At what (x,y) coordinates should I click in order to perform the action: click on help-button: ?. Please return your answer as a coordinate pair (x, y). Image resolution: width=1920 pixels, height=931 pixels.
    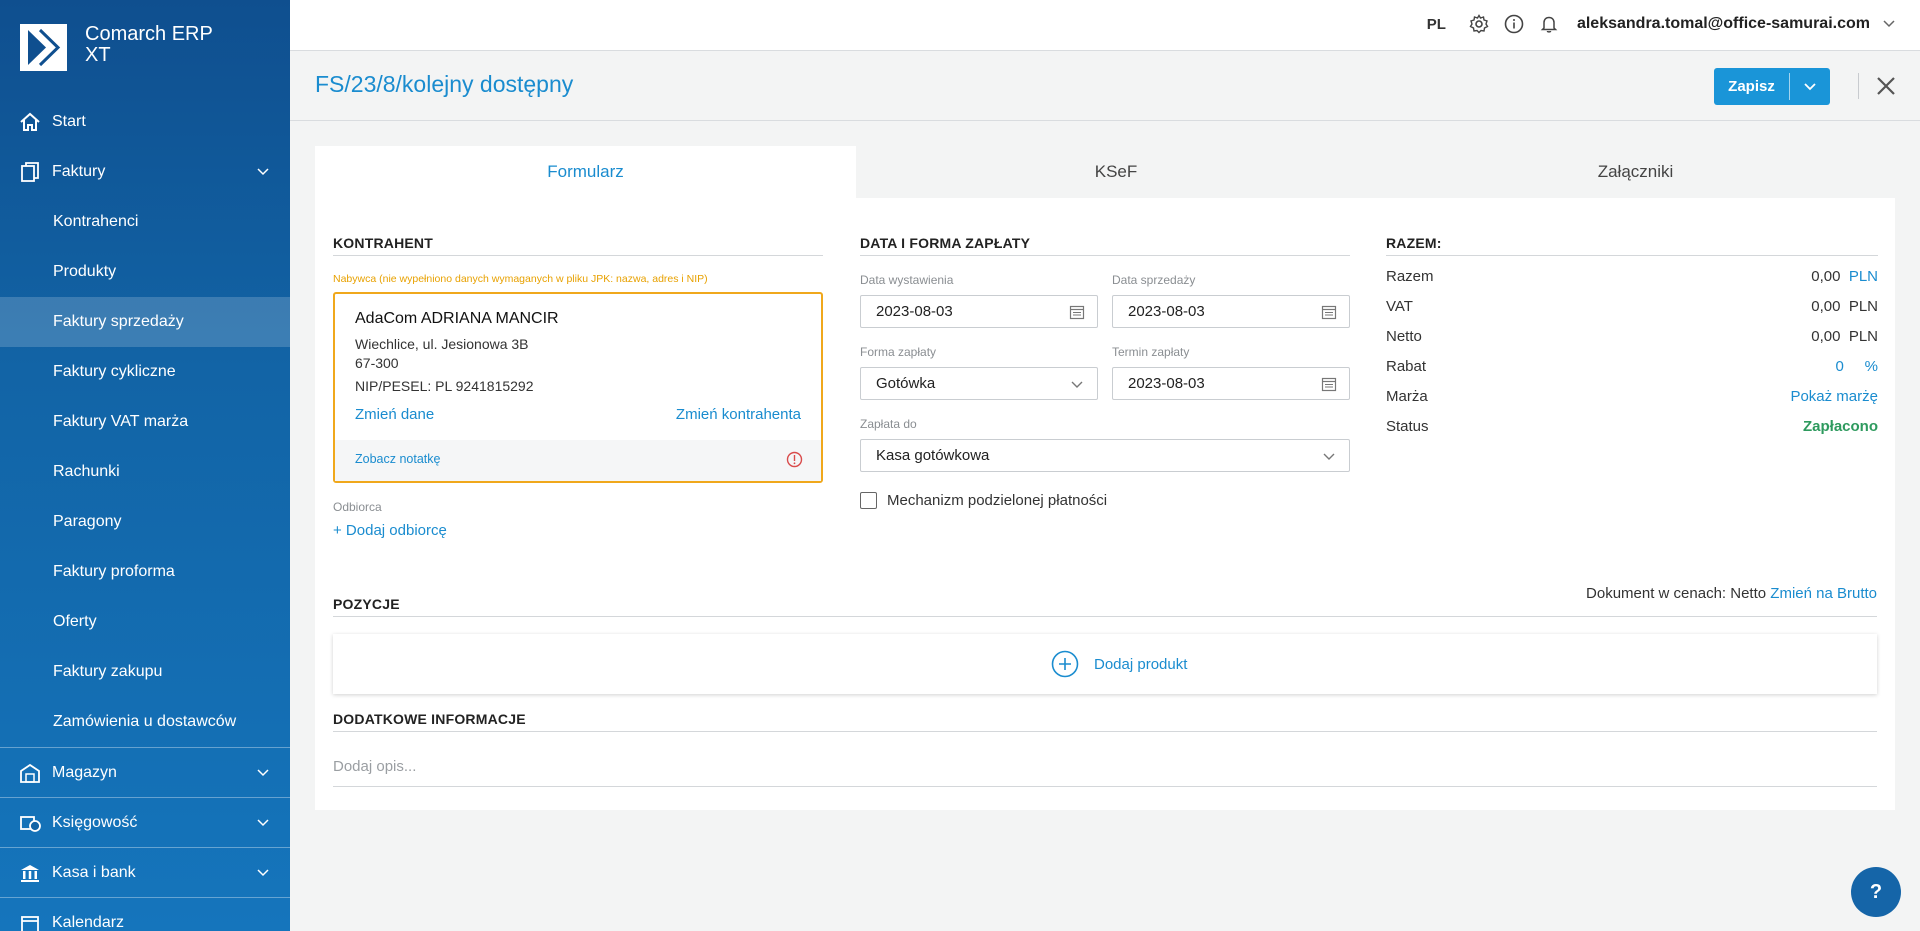
    Looking at the image, I should click on (1876, 892).